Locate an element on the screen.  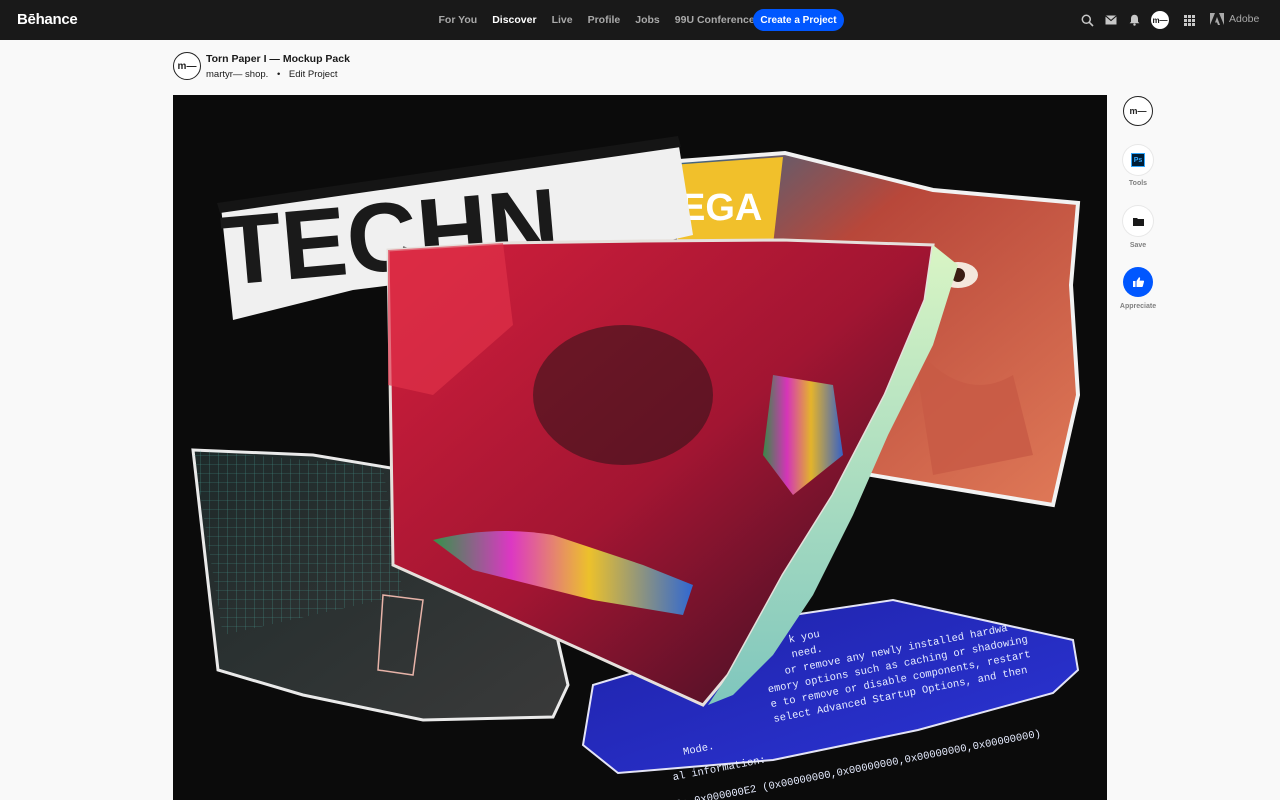
nav-discover: Discover is located at coordinates (514, 20).